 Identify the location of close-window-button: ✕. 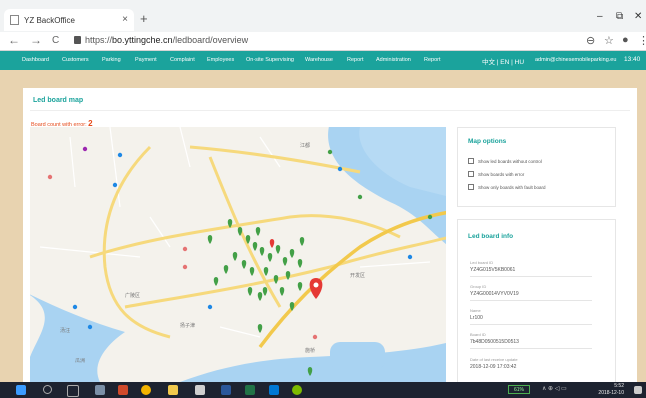
(638, 16).